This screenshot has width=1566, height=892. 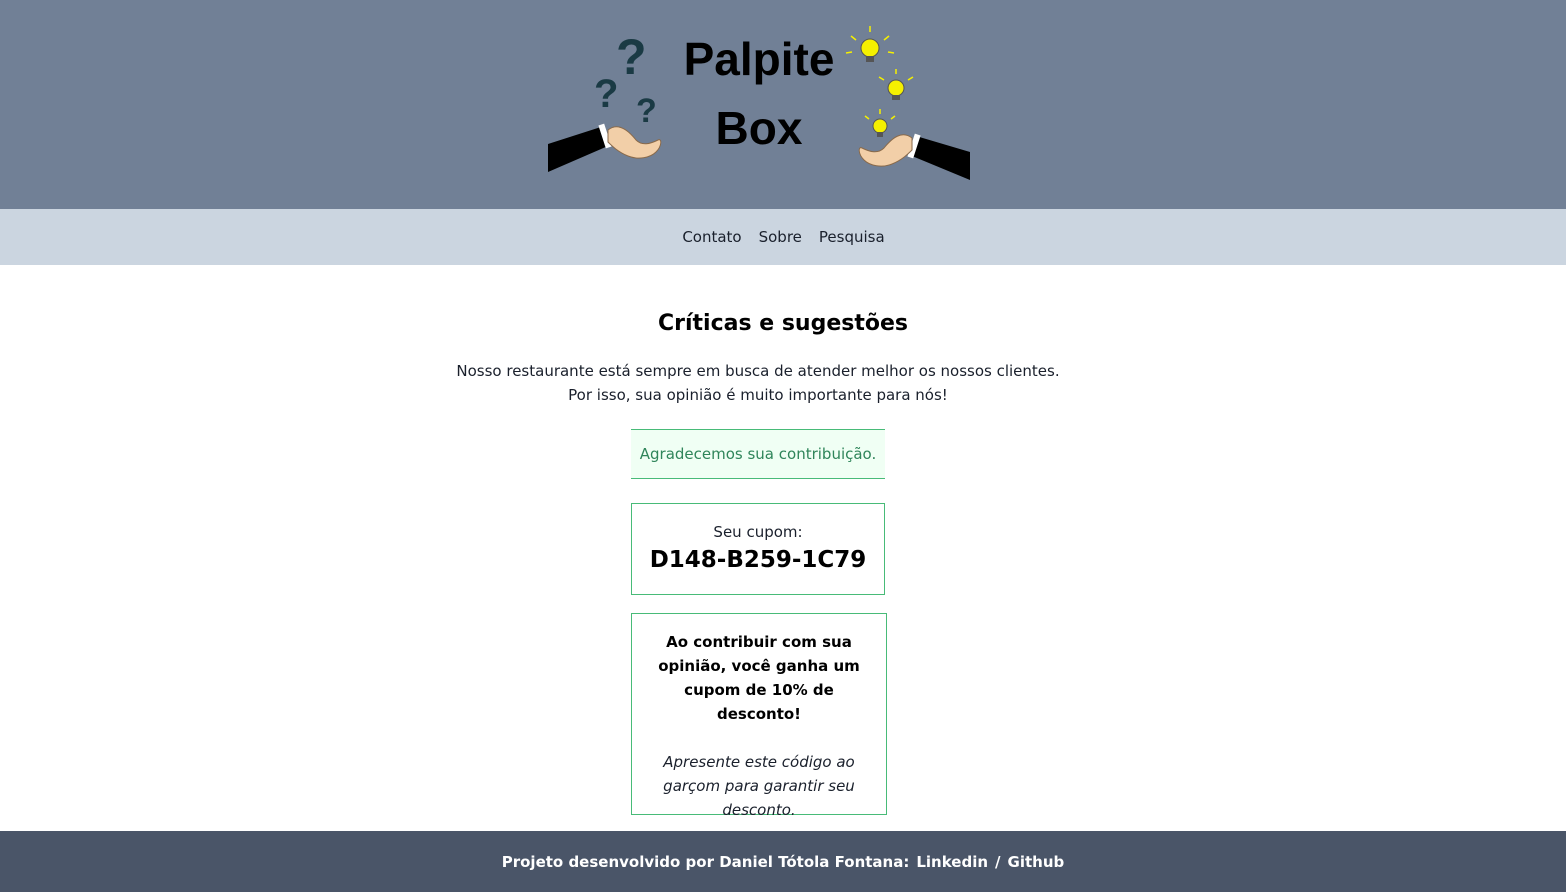 I want to click on palpite-box-logo: ? ? ? Palpite Box, so click(x=759, y=101).